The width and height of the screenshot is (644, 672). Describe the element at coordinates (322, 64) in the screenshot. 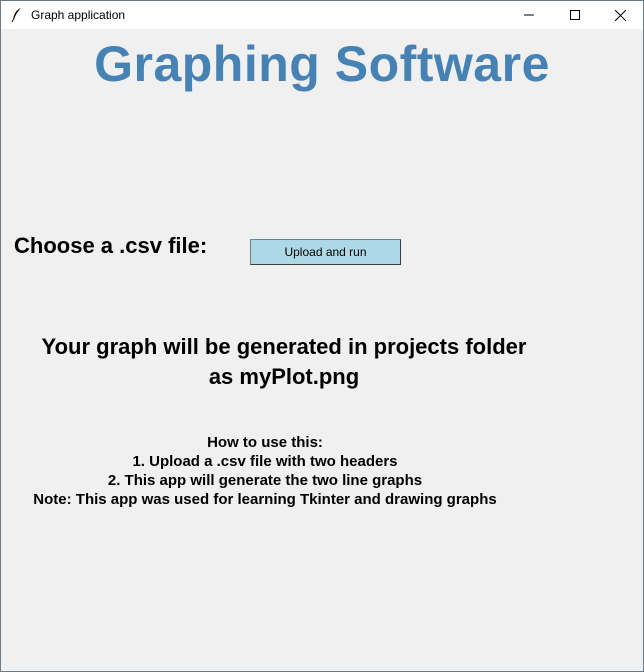

I see `page-title: Graphing Software` at that location.